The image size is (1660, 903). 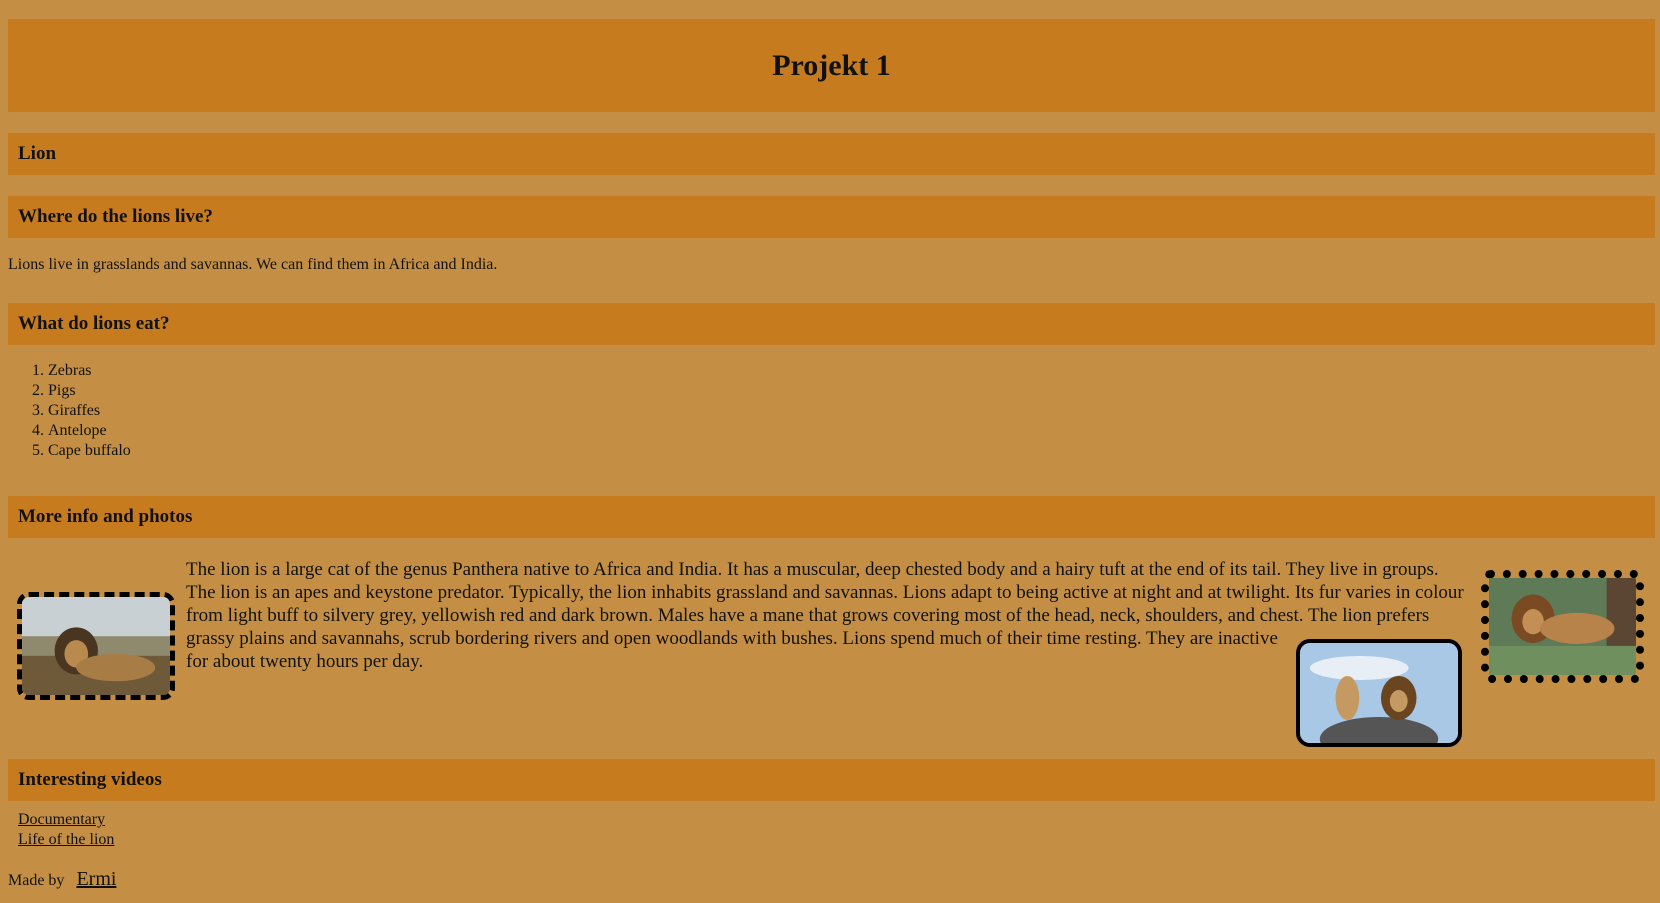 I want to click on life-of-the-lion-link: Life of the lion, so click(x=66, y=840).